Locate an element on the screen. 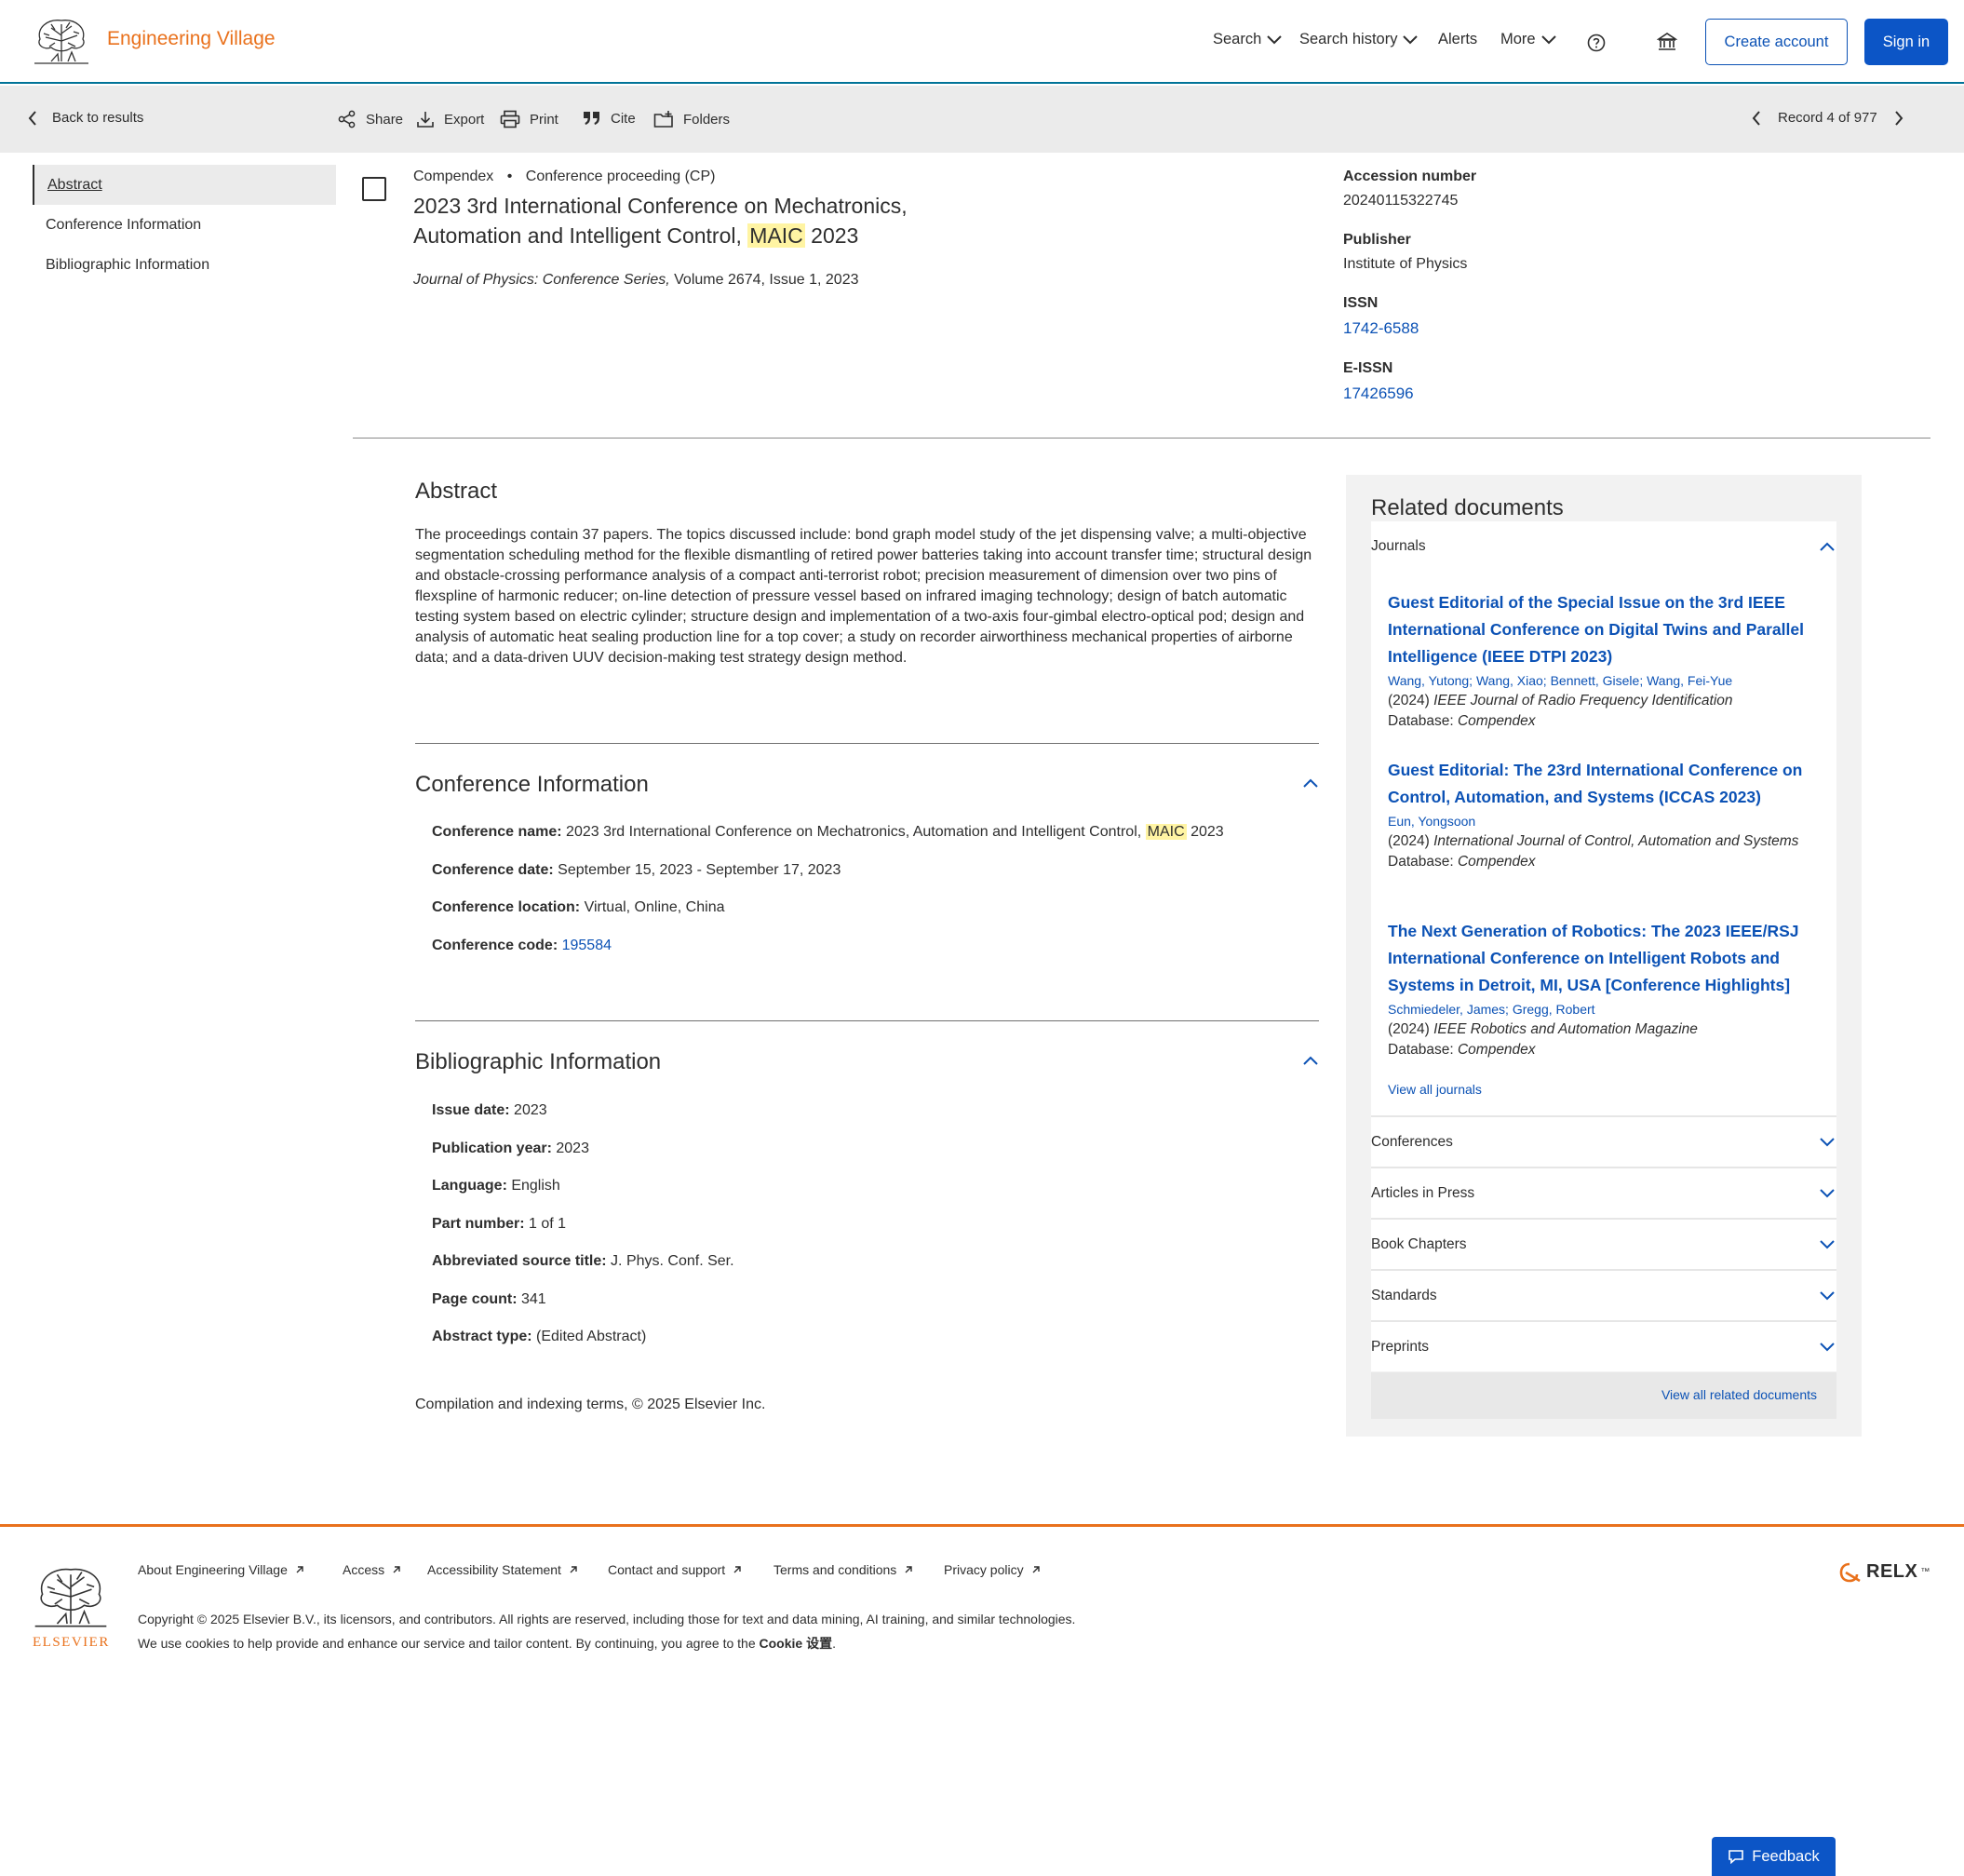 This screenshot has width=1964, height=1876. next-record-chevron-icon is located at coordinates (1898, 118).